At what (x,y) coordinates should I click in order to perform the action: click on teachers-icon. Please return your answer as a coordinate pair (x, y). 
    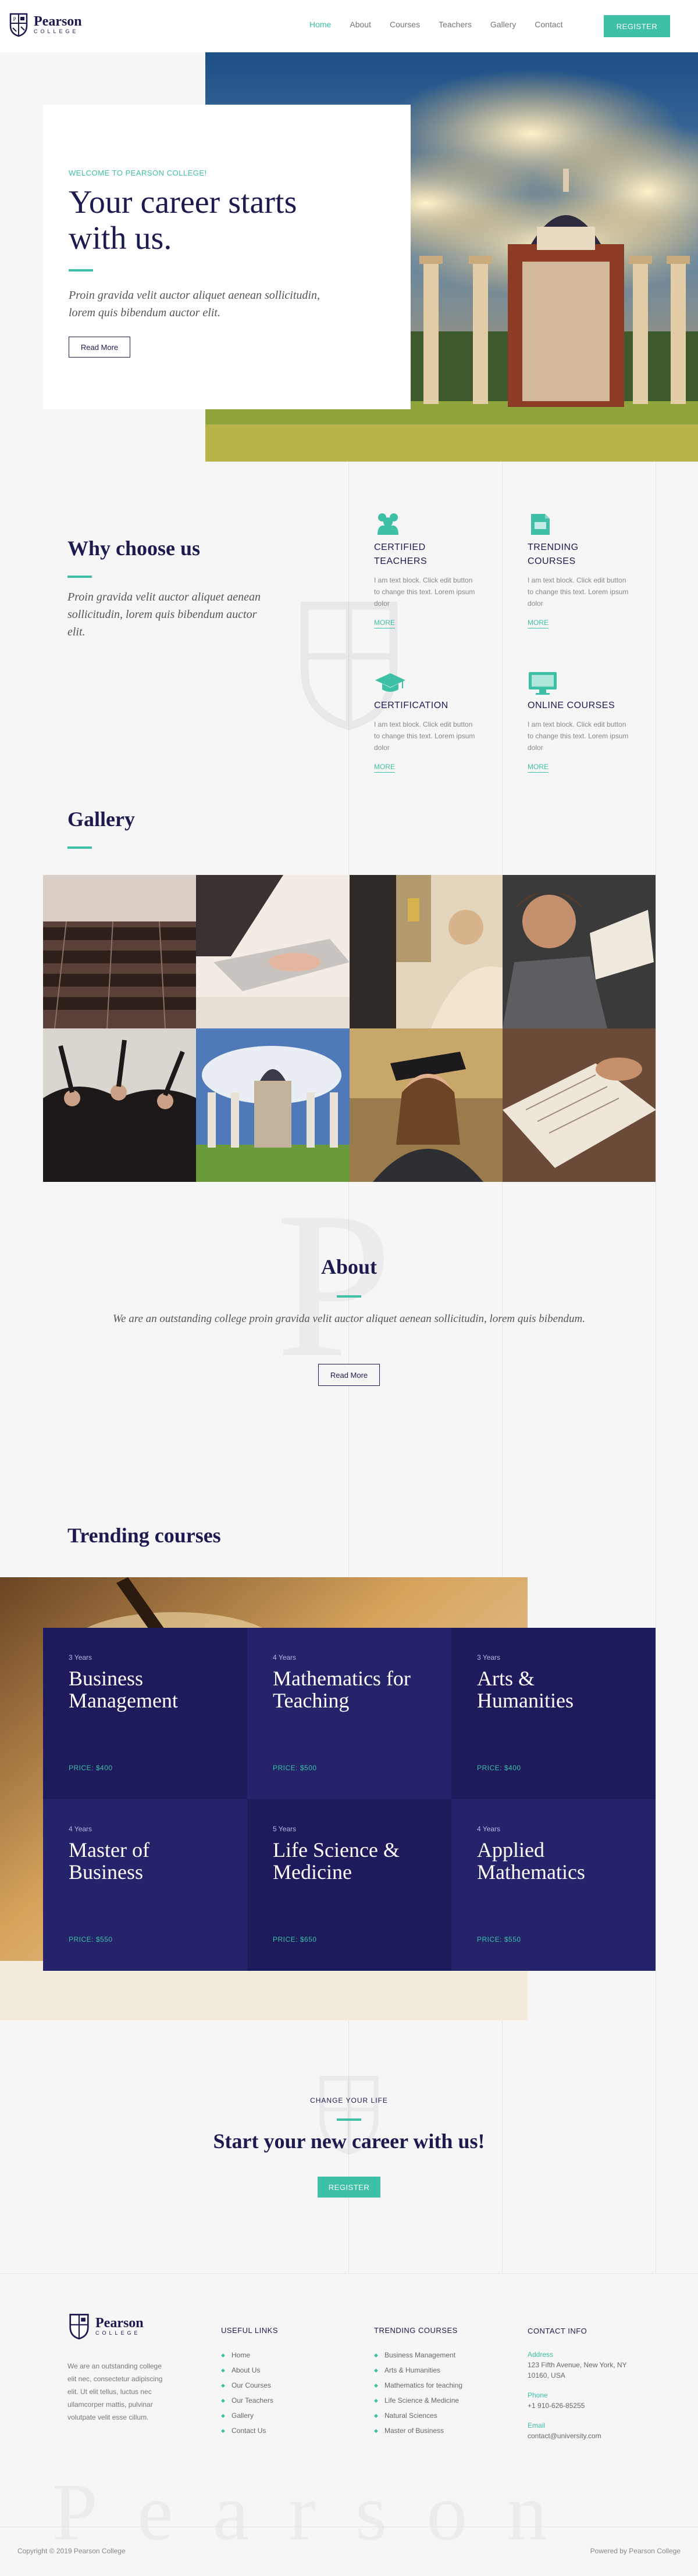
    Looking at the image, I should click on (426, 524).